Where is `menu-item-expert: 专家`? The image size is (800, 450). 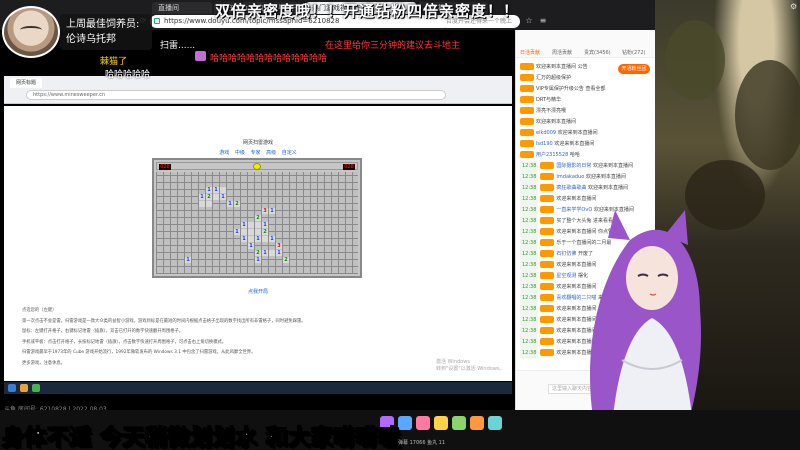
menu-item-expert: 专家 is located at coordinates (255, 153).